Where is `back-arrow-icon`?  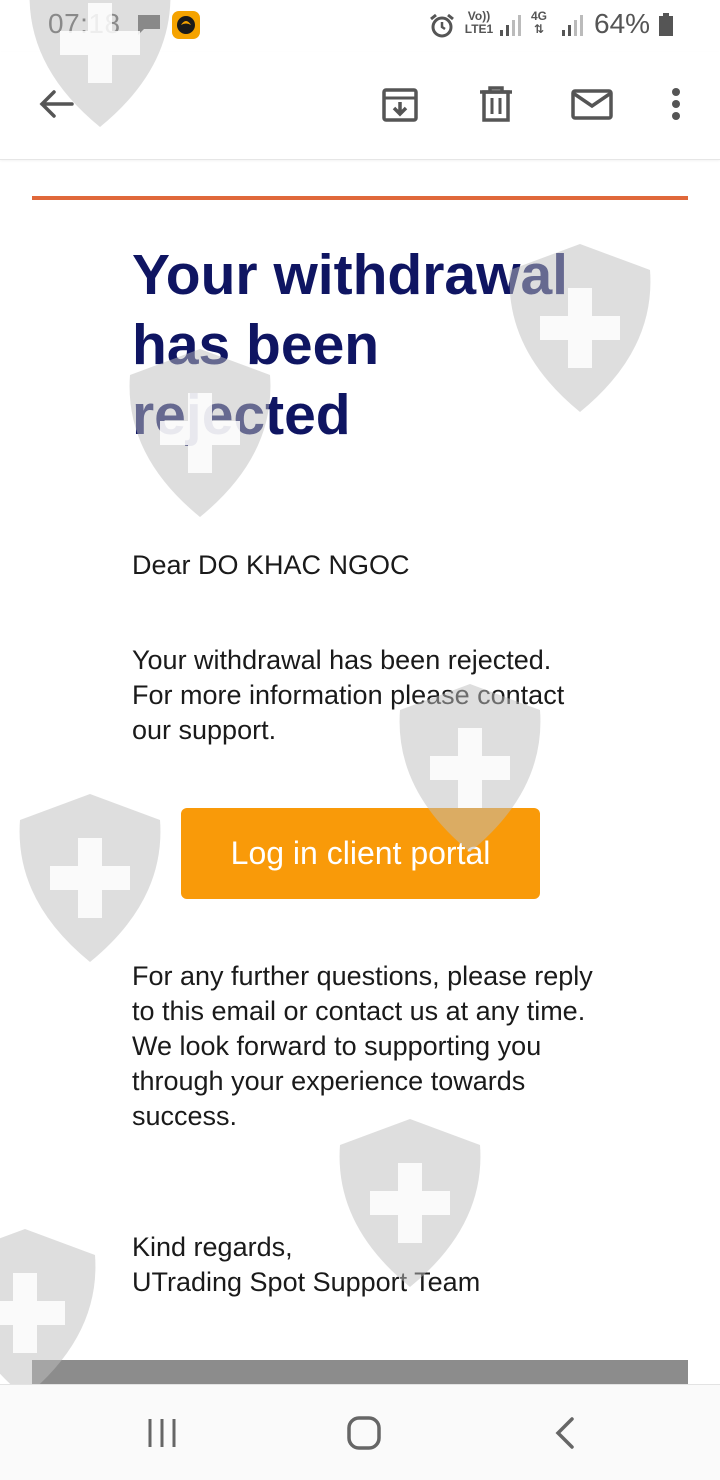 back-arrow-icon is located at coordinates (56, 104).